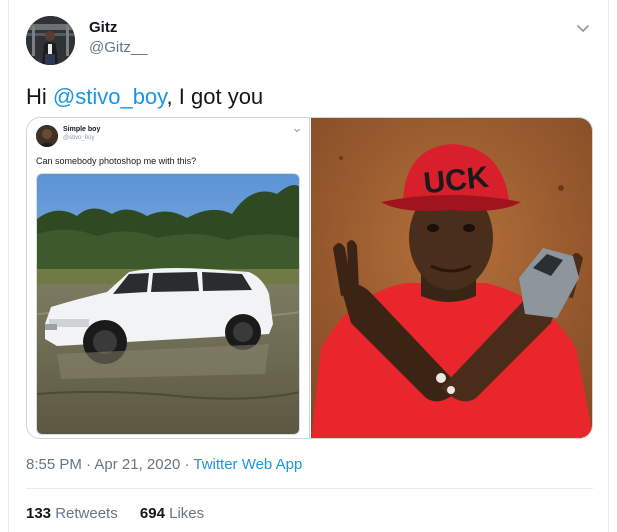  Describe the element at coordinates (215, 96) in the screenshot. I see `tweet-text-rest: , I got you` at that location.